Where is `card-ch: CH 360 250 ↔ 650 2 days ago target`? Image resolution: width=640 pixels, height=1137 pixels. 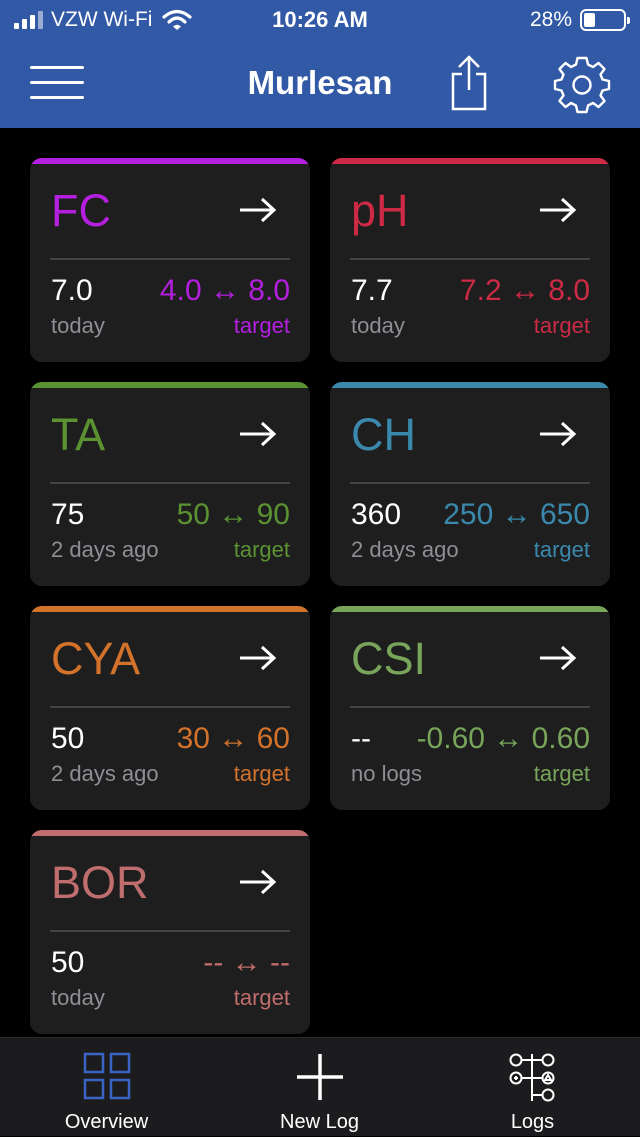 card-ch: CH 360 250 ↔ 650 2 days ago target is located at coordinates (470, 484).